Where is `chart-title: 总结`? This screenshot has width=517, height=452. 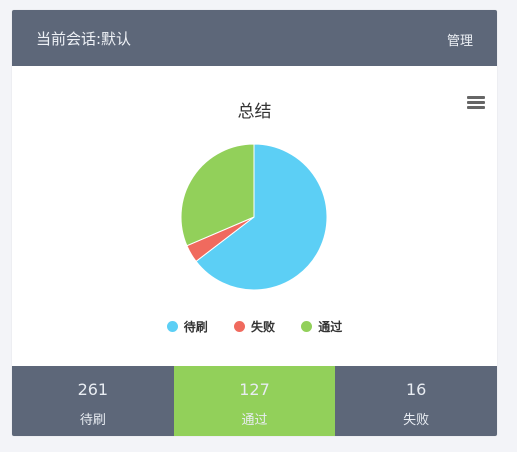
chart-title: 总结 is located at coordinates (254, 112).